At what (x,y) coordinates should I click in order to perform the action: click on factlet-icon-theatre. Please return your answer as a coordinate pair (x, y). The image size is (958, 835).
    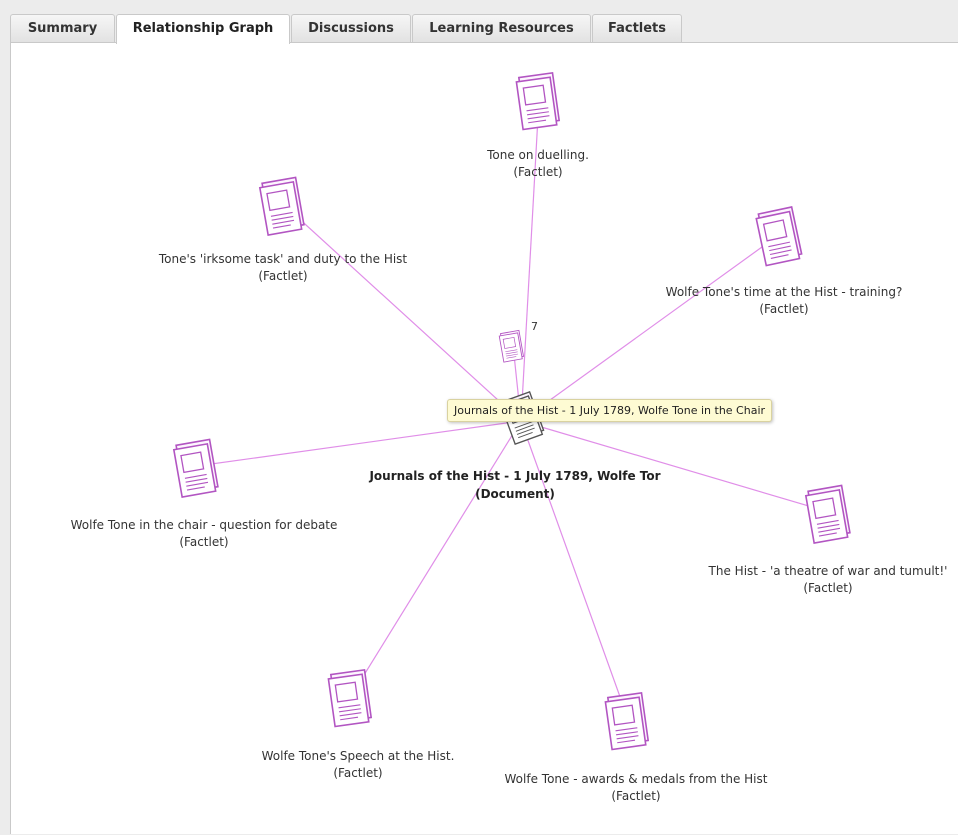
    Looking at the image, I should click on (827, 514).